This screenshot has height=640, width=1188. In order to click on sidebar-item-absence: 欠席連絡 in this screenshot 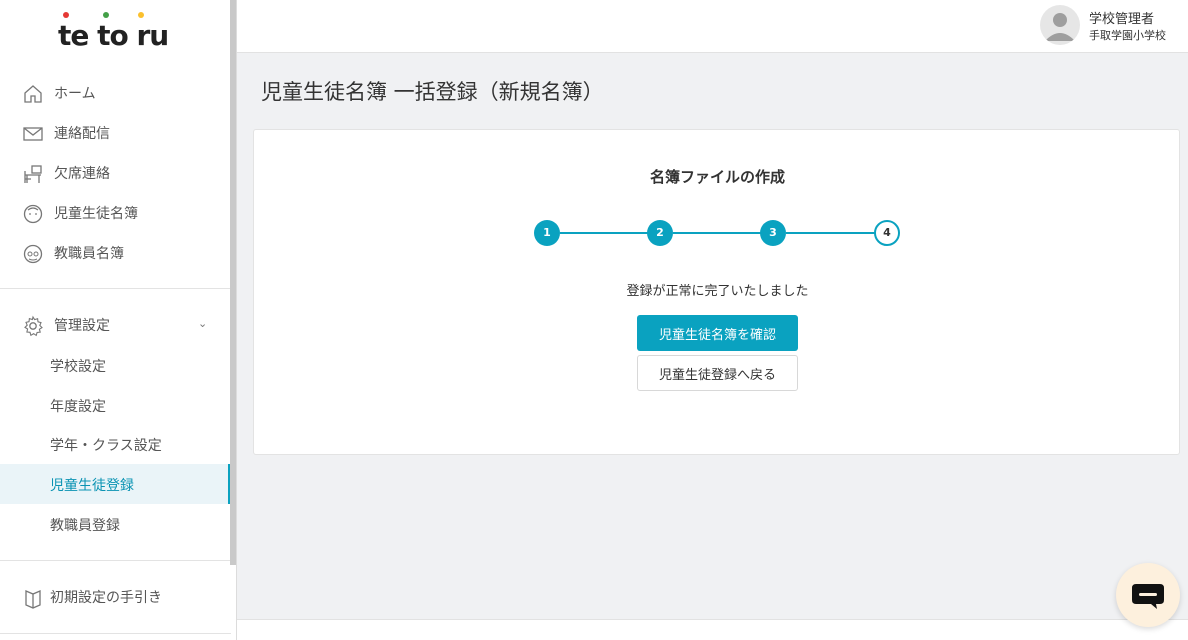, I will do `click(115, 173)`.